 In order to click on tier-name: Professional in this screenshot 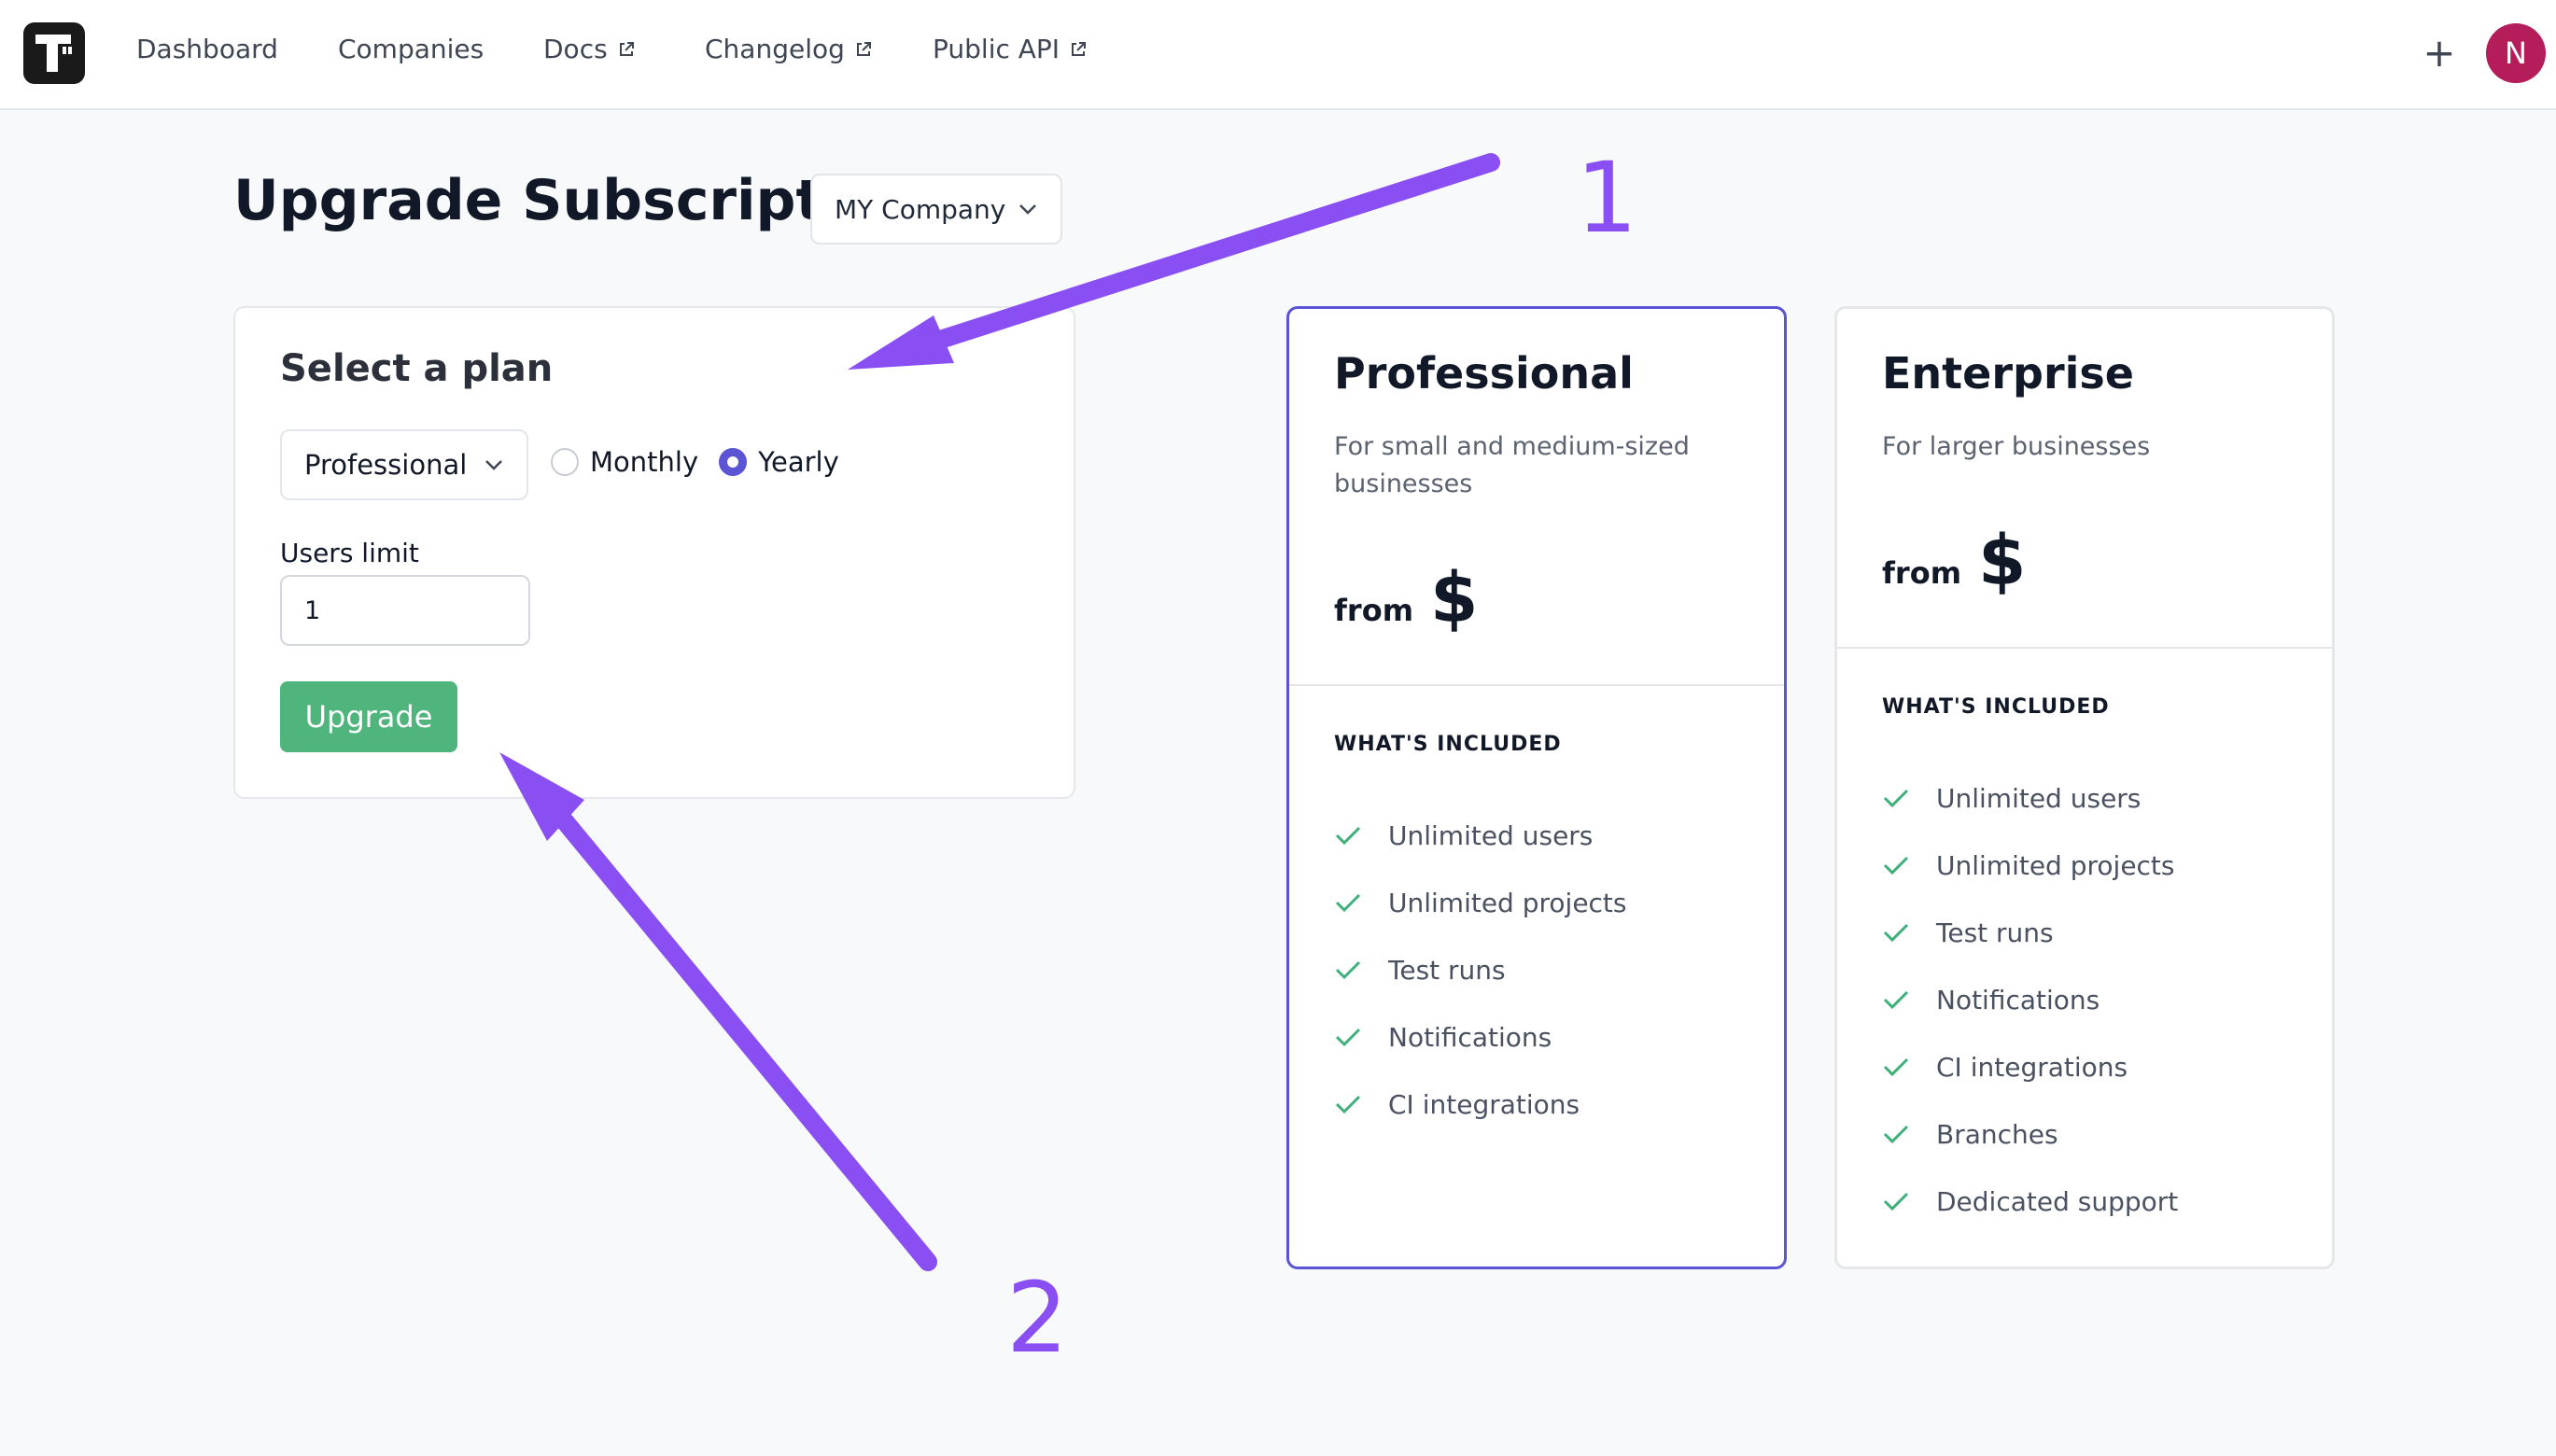, I will do `click(1484, 373)`.